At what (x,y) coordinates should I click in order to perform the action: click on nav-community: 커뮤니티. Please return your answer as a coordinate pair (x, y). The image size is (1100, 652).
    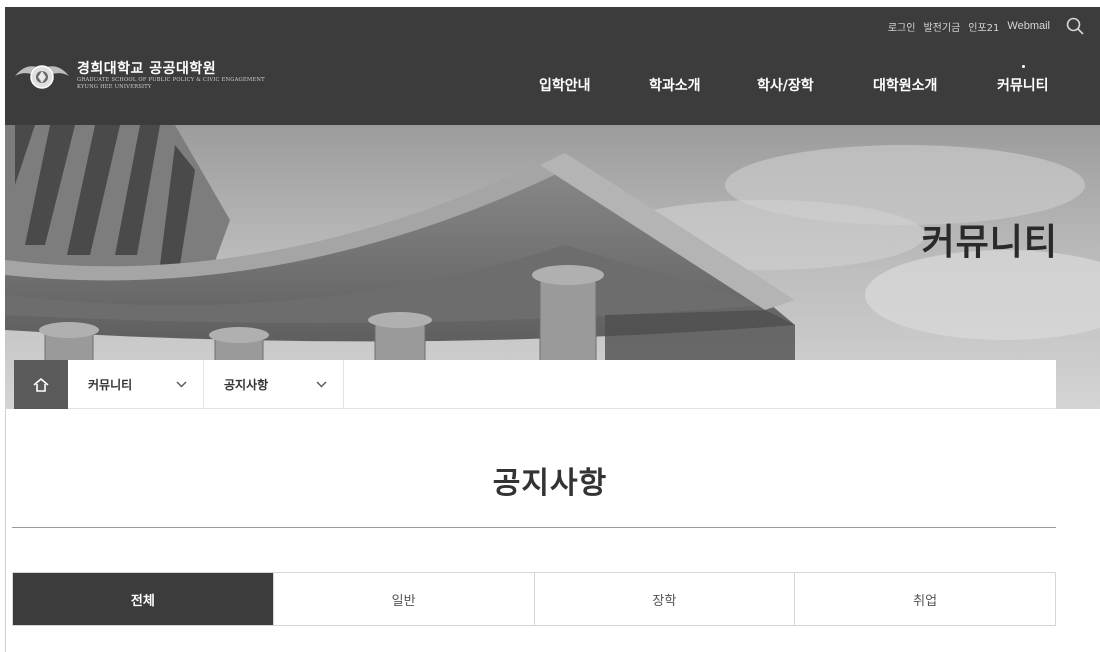
    Looking at the image, I should click on (1023, 80).